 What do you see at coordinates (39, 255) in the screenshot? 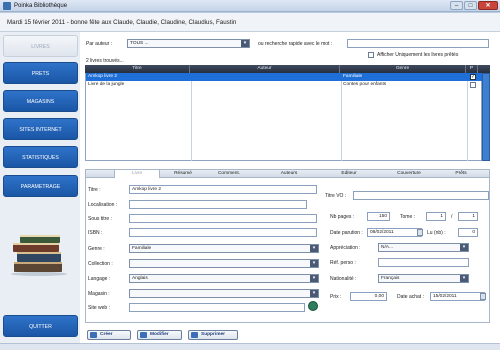
I see `books-illustration-icon` at bounding box center [39, 255].